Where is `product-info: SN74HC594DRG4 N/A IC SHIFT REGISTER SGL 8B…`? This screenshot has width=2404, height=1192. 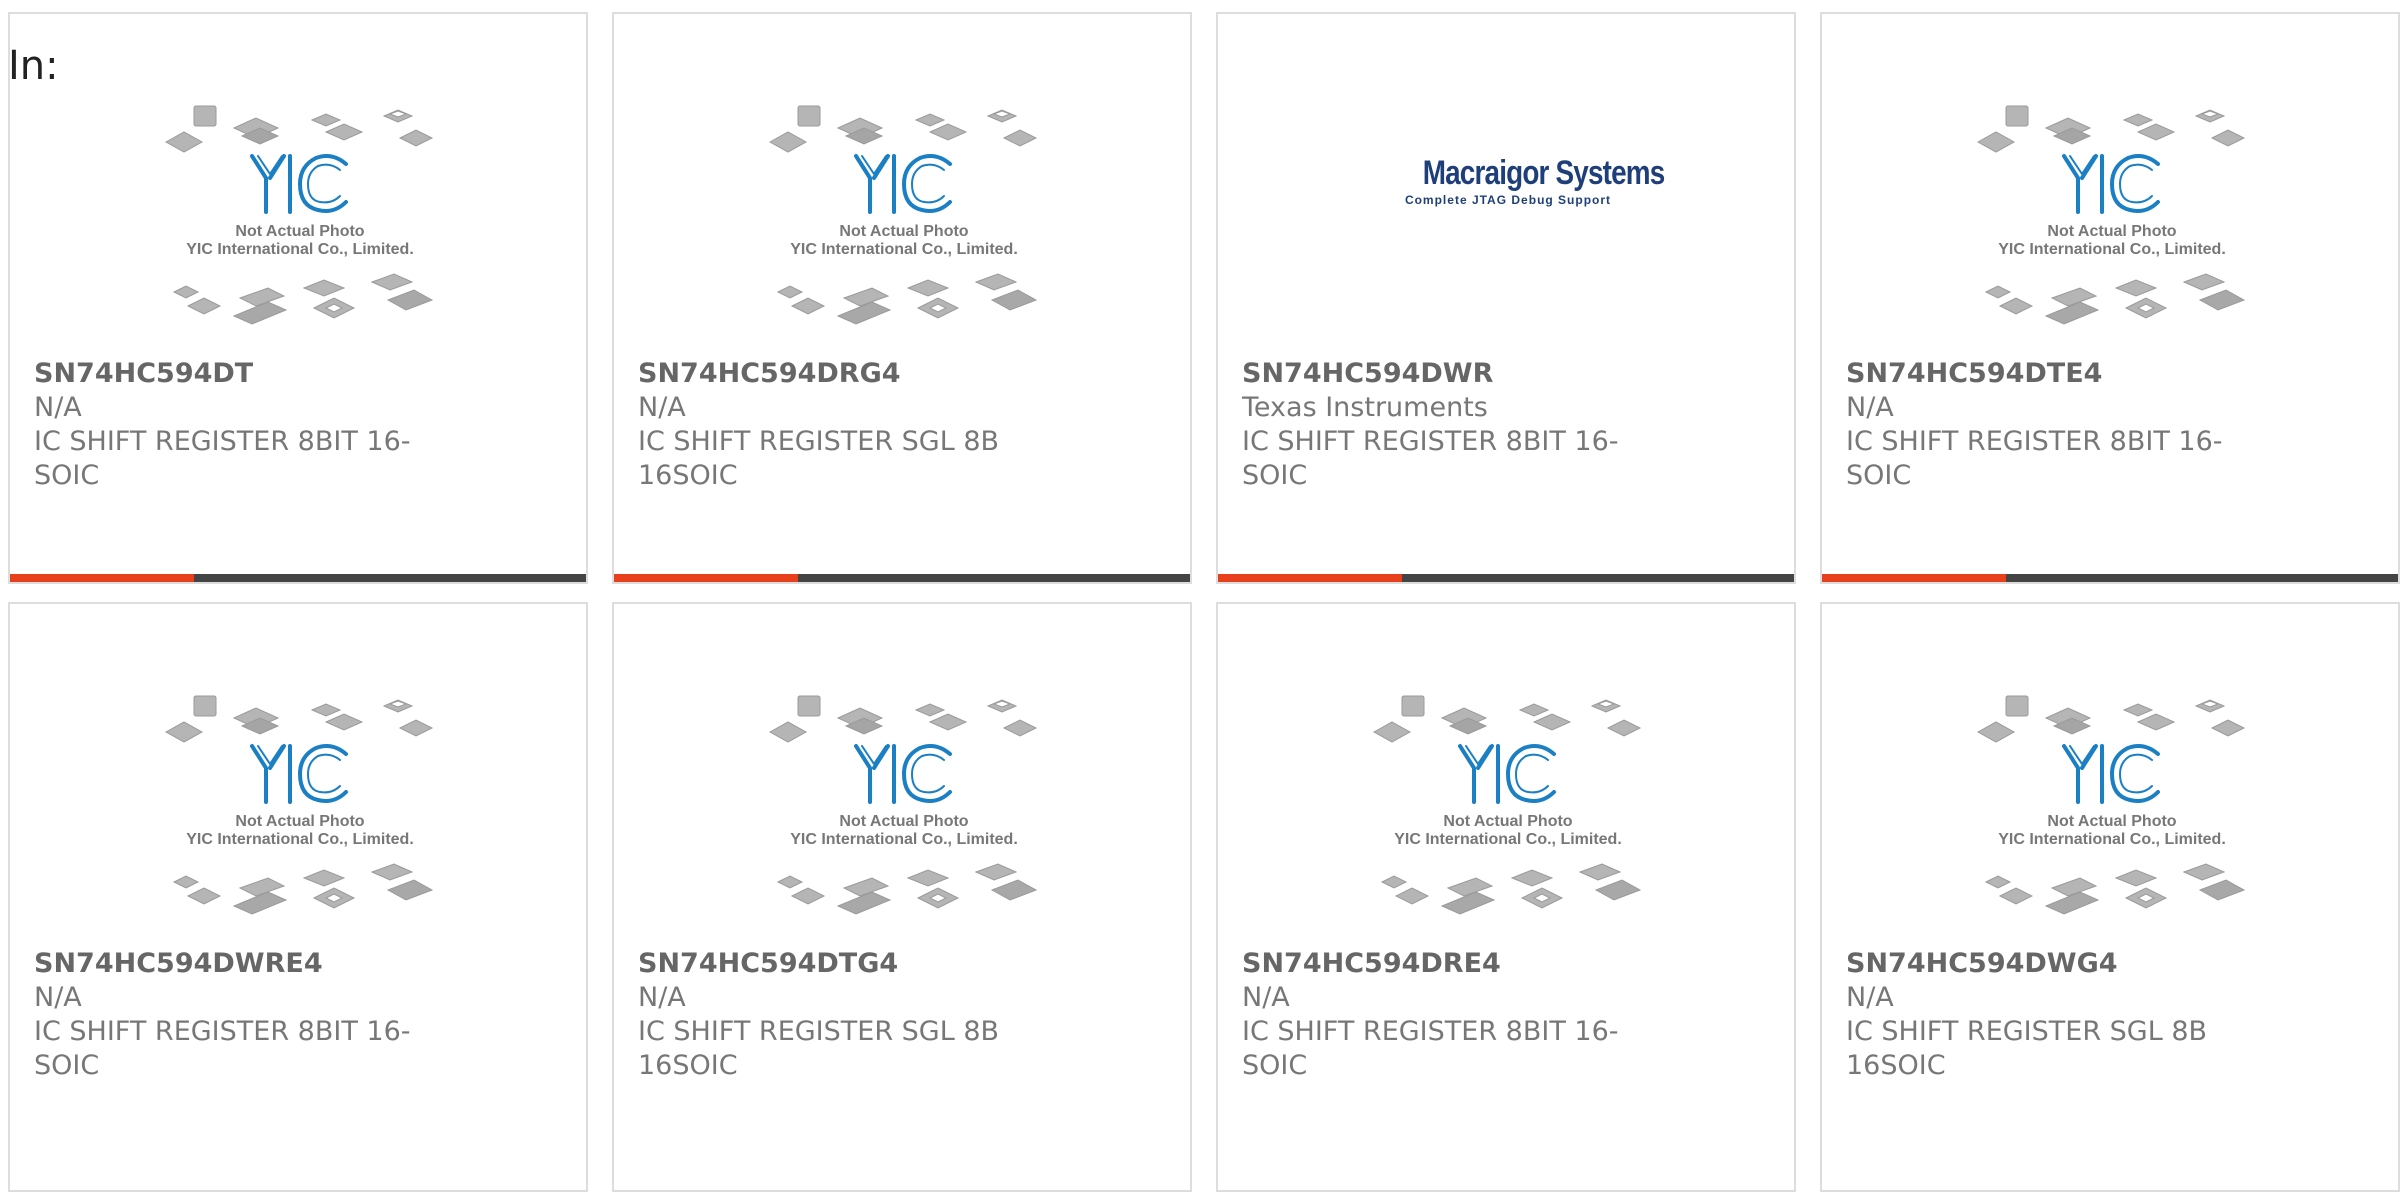 product-info: SN74HC594DRG4 N/A IC SHIFT REGISTER SGL 8B… is located at coordinates (838, 425).